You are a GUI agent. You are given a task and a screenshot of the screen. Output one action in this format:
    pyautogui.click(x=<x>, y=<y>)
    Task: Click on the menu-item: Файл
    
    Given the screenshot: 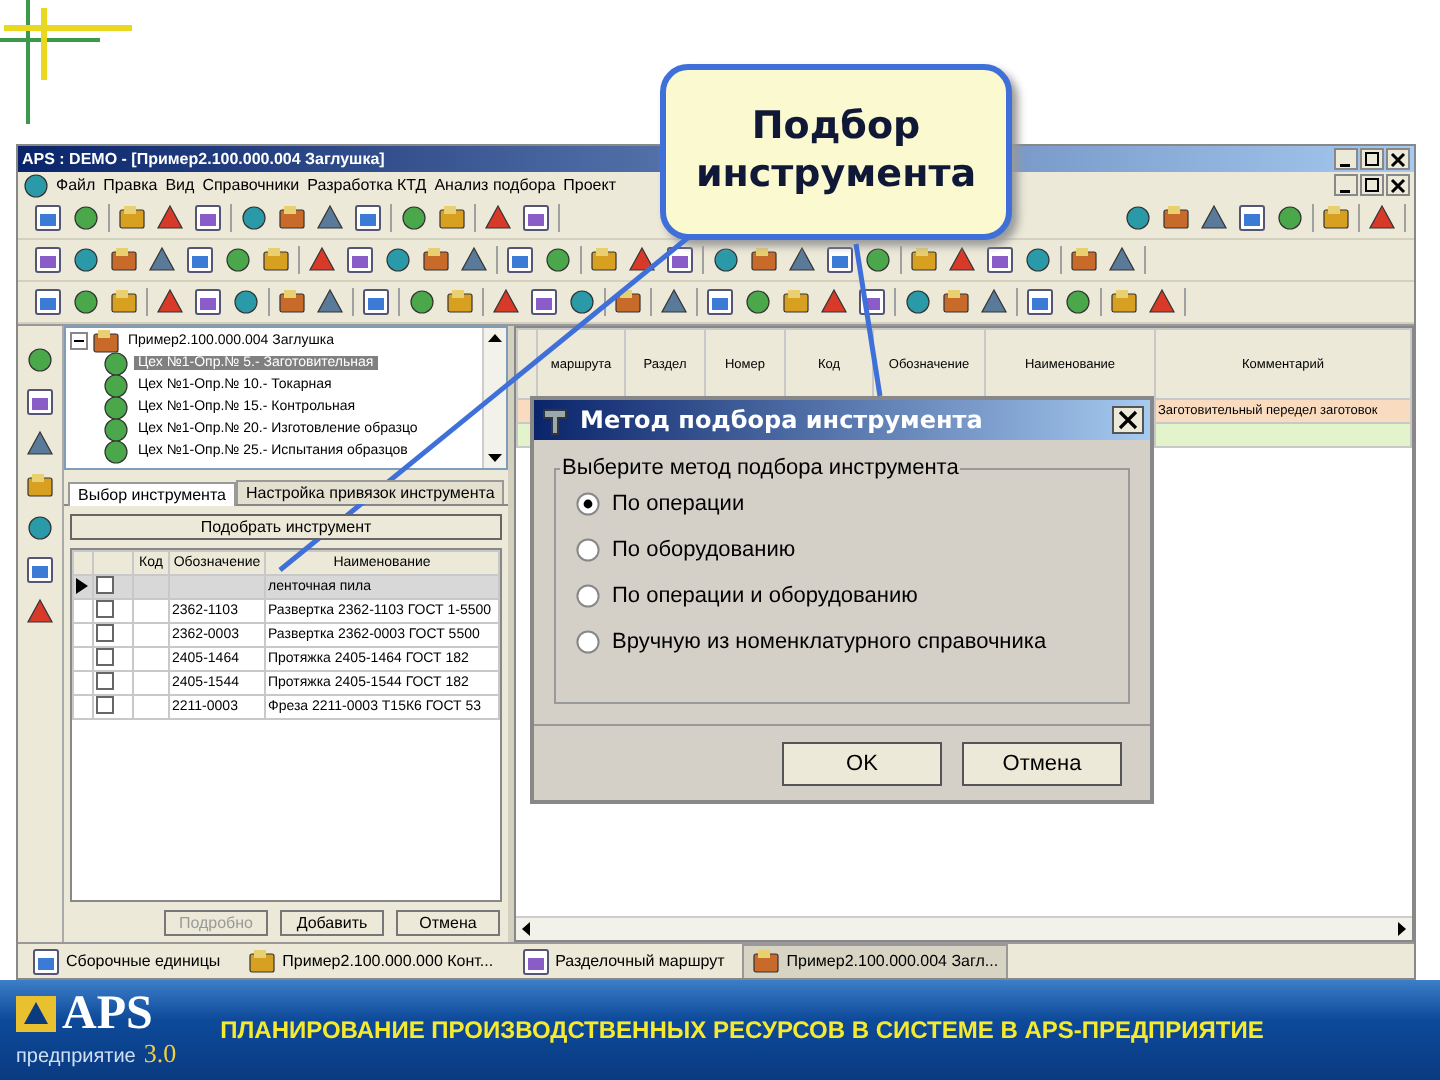 What is the action you would take?
    pyautogui.click(x=76, y=185)
    